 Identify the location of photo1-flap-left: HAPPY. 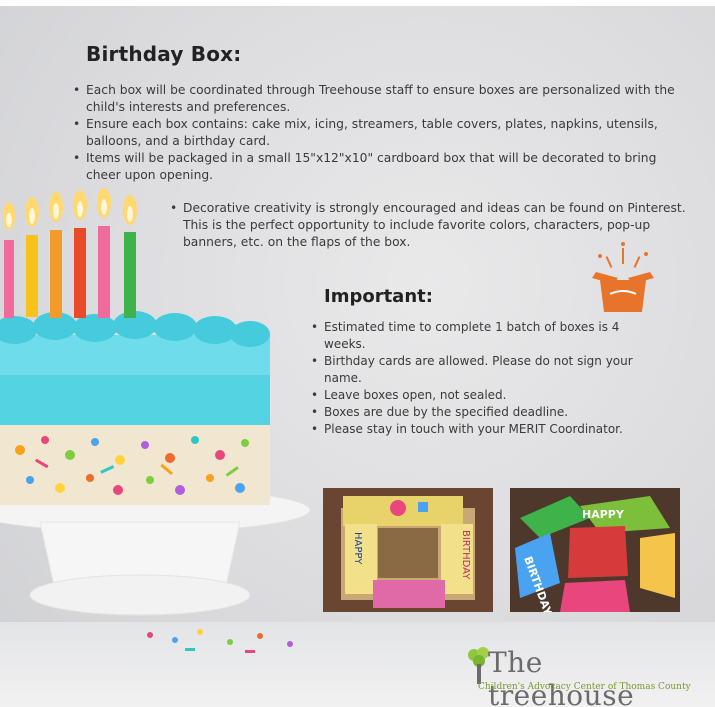
(357, 548).